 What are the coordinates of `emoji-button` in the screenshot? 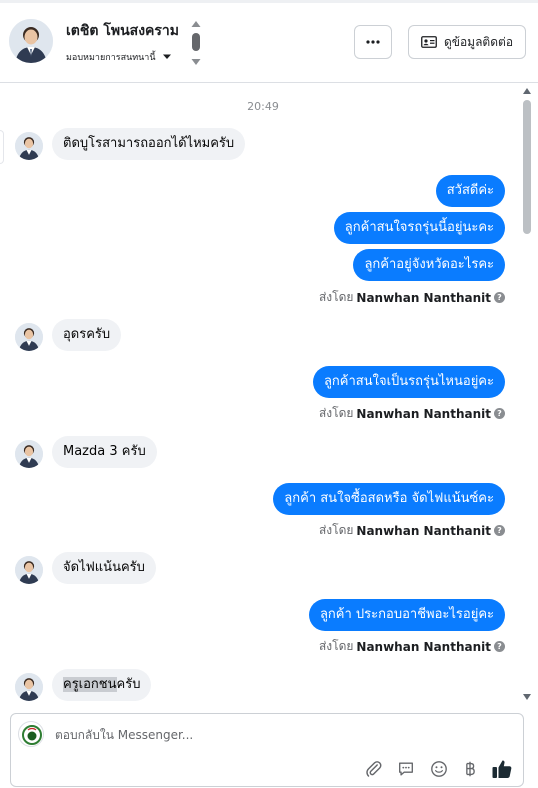 It's located at (439, 769).